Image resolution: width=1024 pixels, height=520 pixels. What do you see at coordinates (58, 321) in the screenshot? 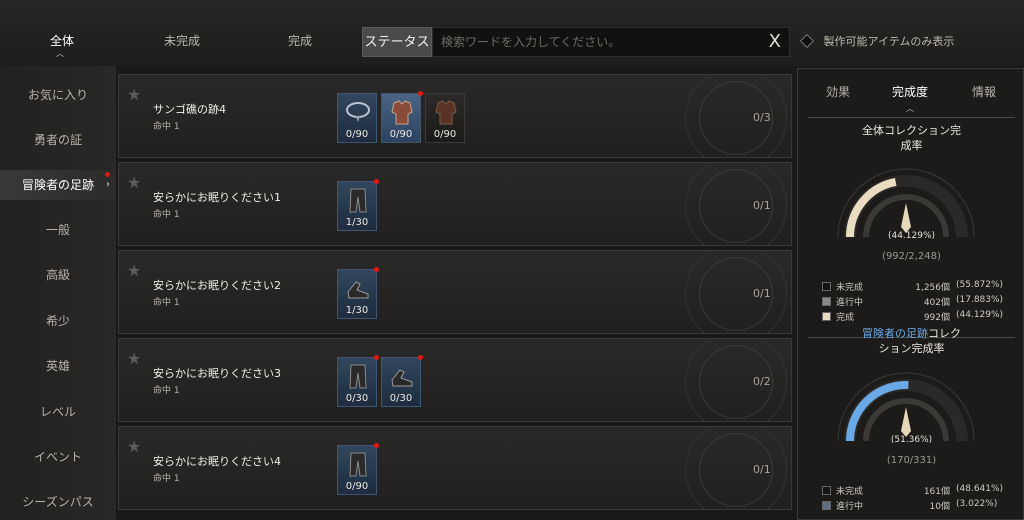
I see `sidebar-item-rare: 希少` at bounding box center [58, 321].